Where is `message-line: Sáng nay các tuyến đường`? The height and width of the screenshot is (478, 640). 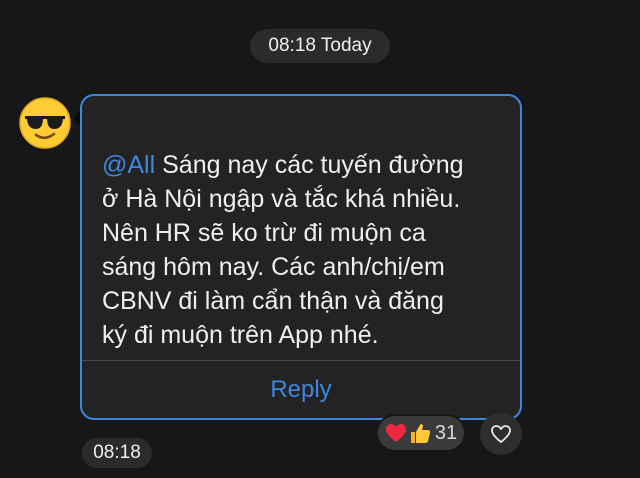
message-line: Sáng nay các tuyến đường is located at coordinates (309, 165).